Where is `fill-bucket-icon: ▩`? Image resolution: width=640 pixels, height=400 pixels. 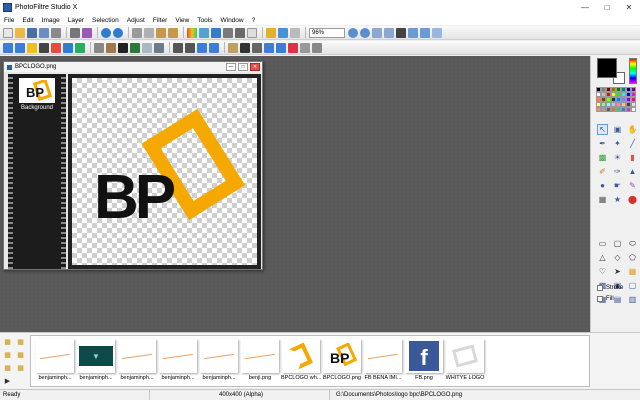
fill-bucket-icon: ▩ is located at coordinates (602, 157).